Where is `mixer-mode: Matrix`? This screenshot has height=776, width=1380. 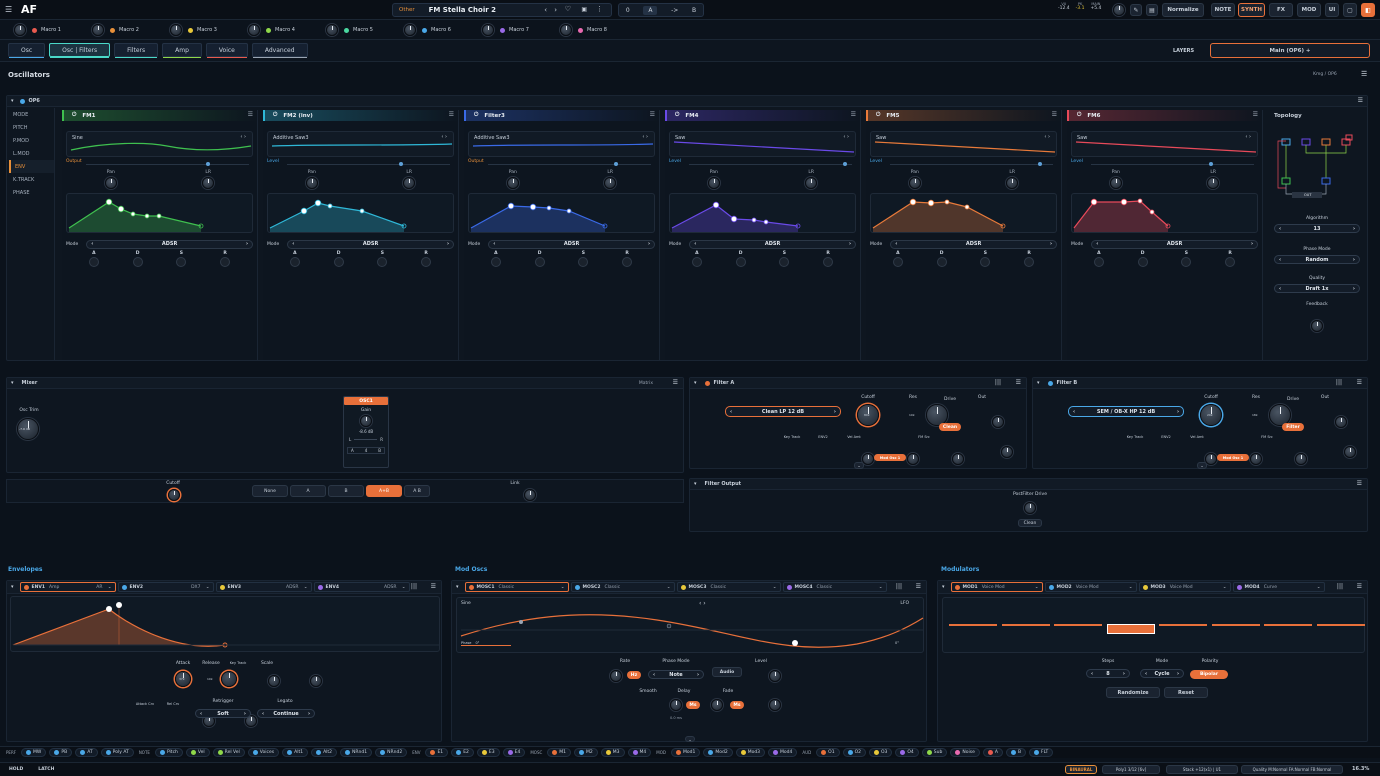 mixer-mode: Matrix is located at coordinates (646, 383).